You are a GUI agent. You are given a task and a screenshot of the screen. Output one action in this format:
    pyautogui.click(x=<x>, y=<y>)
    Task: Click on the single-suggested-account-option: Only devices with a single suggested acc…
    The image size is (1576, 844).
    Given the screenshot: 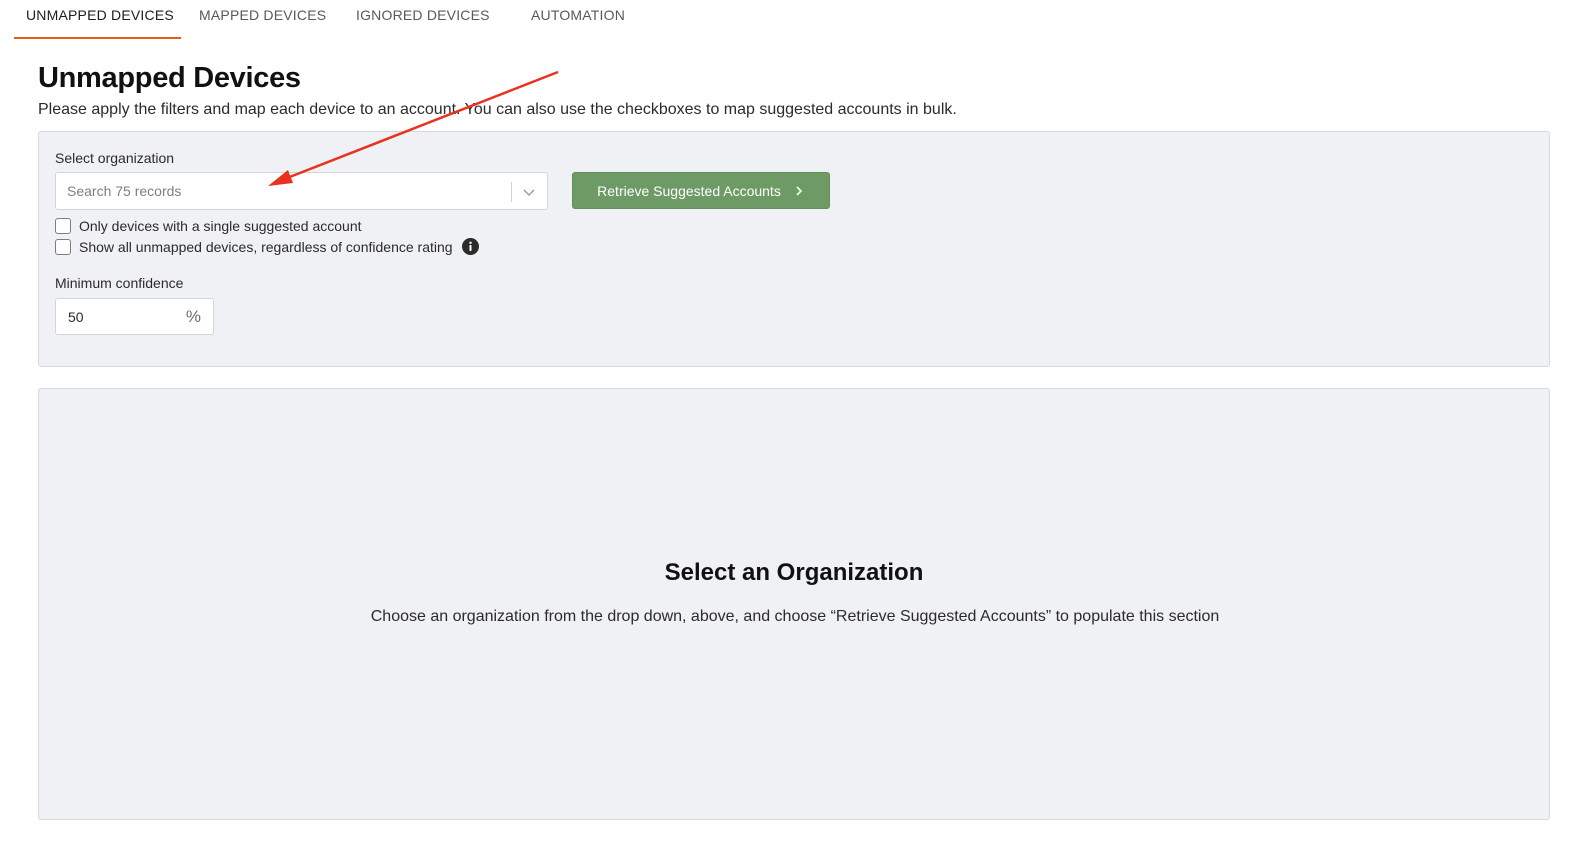 What is the action you would take?
    pyautogui.click(x=208, y=226)
    